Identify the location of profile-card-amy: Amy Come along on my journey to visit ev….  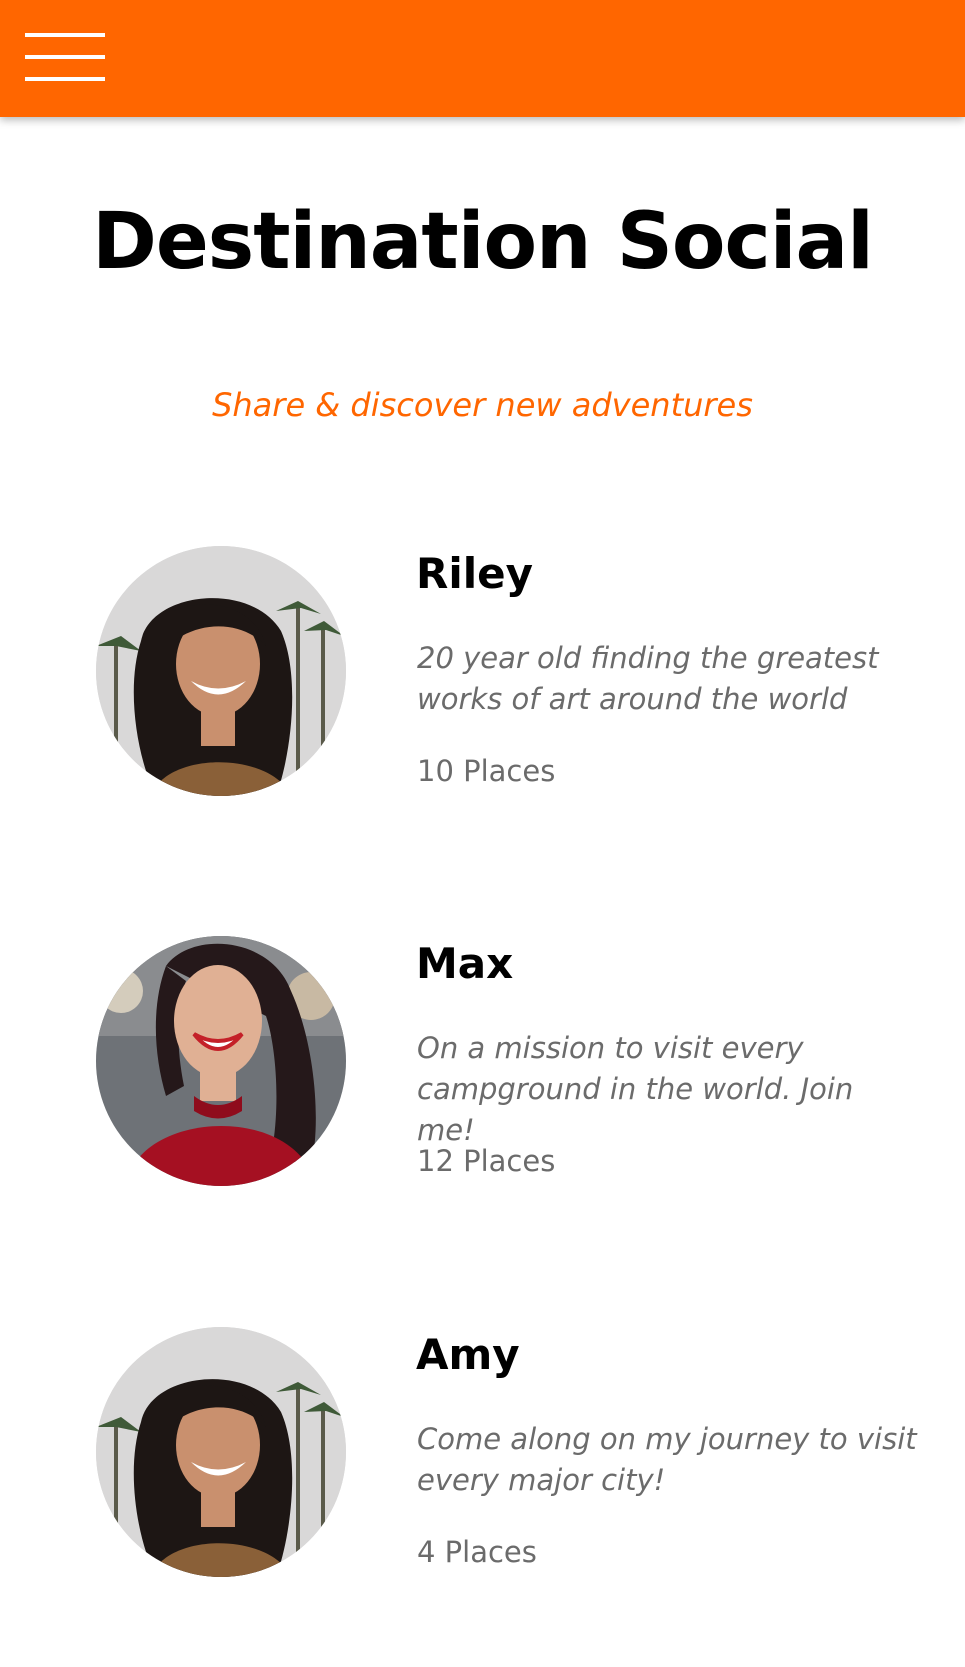
(482, 1452).